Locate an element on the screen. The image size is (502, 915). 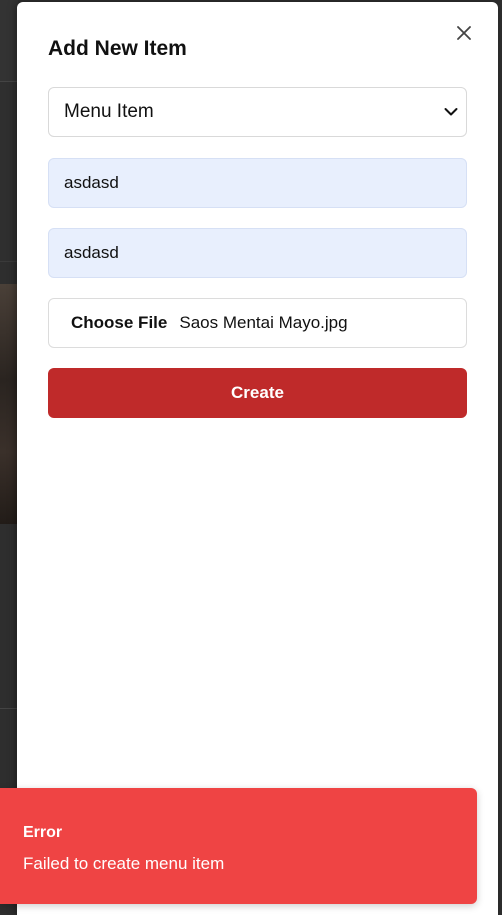
background-divider is located at coordinates (9, 708).